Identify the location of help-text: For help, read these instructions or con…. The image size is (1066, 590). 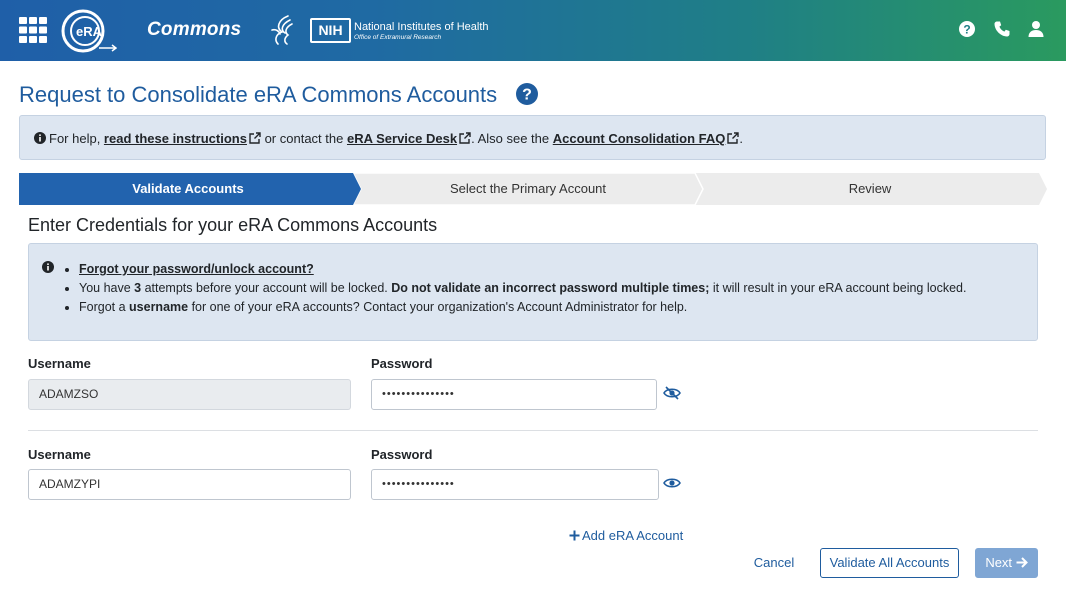
(388, 138).